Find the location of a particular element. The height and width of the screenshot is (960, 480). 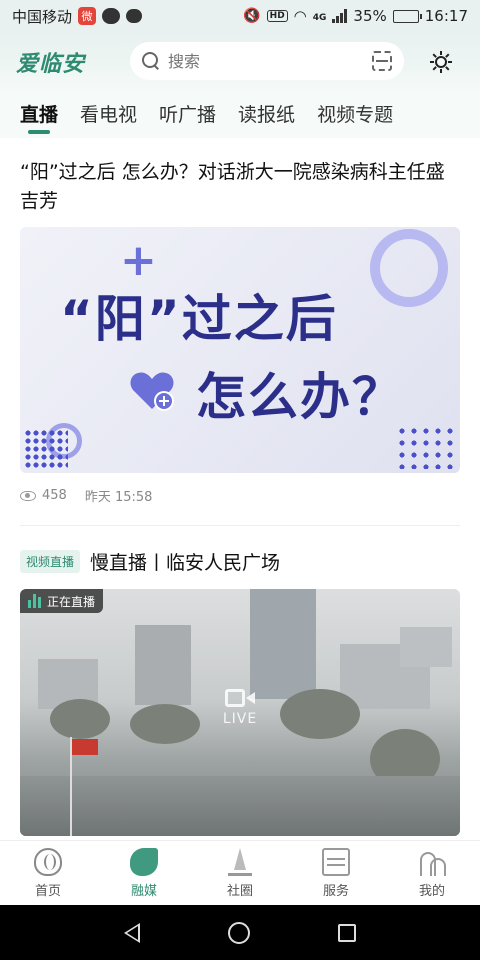

nav-label: 融媒 is located at coordinates (143, 891).